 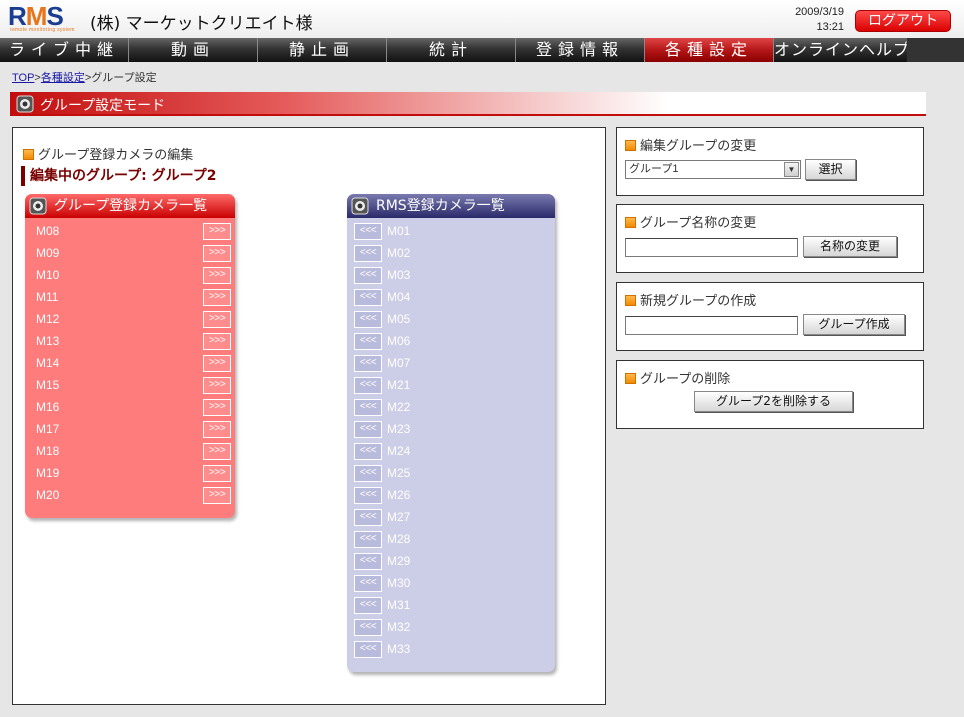 What do you see at coordinates (399, 275) in the screenshot?
I see `camera-label: M03` at bounding box center [399, 275].